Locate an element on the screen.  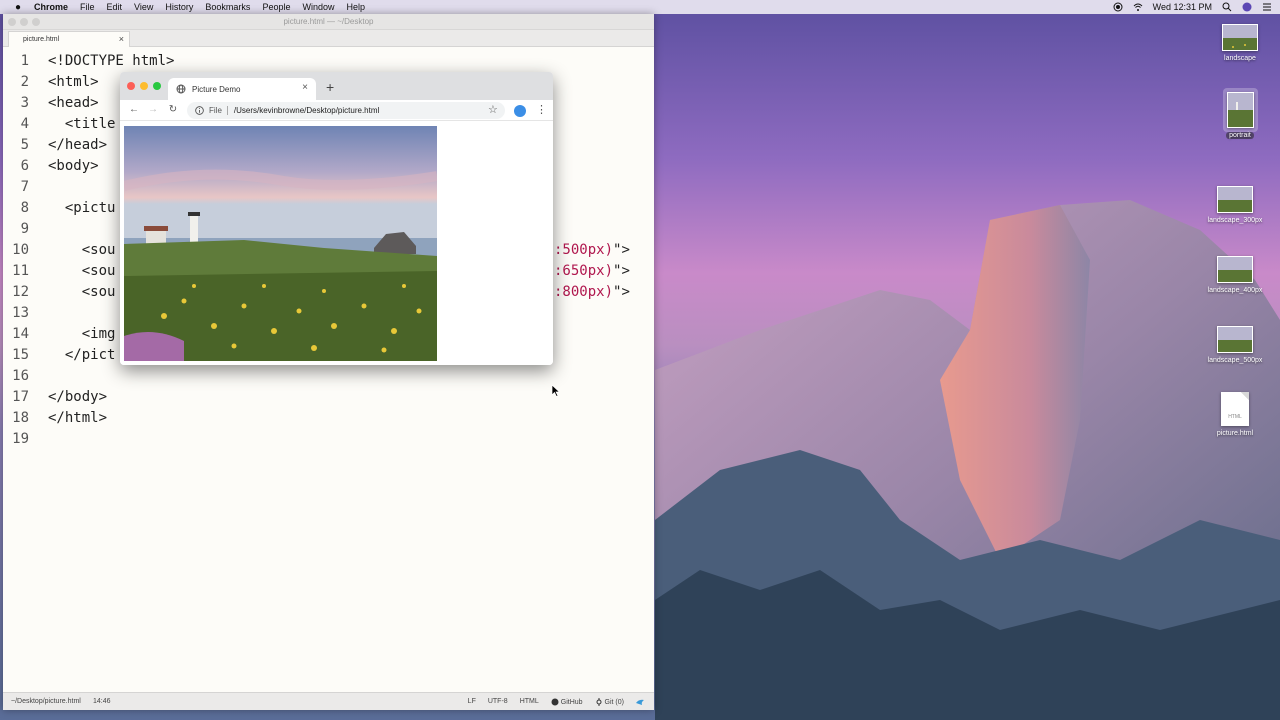
code-text: <html> is located at coordinates (73, 82).